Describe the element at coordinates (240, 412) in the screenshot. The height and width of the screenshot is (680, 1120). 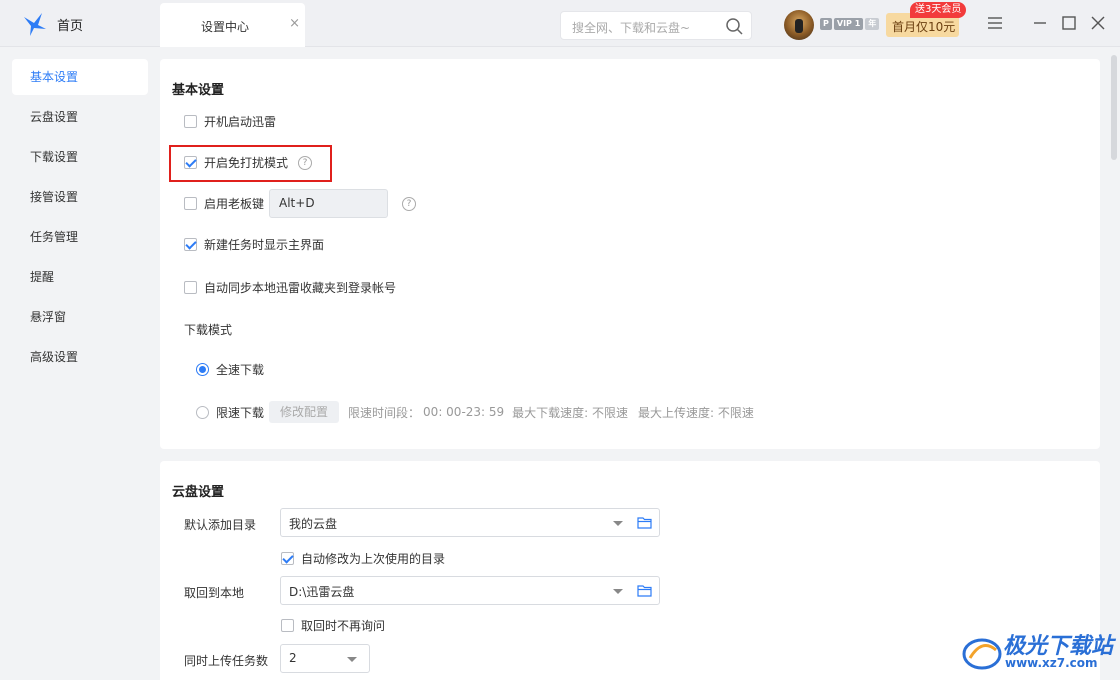
I see `limited-speed-label: 限速下载` at that location.